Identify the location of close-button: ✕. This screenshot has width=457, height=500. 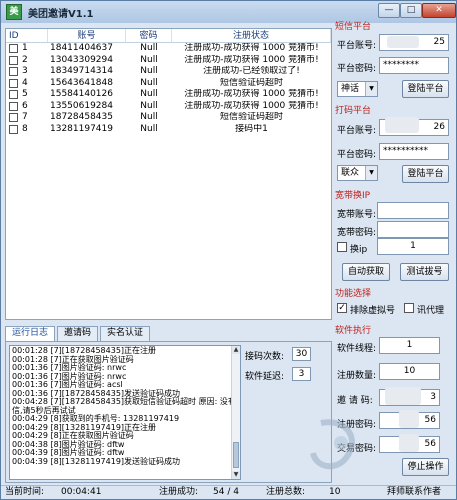
(439, 10).